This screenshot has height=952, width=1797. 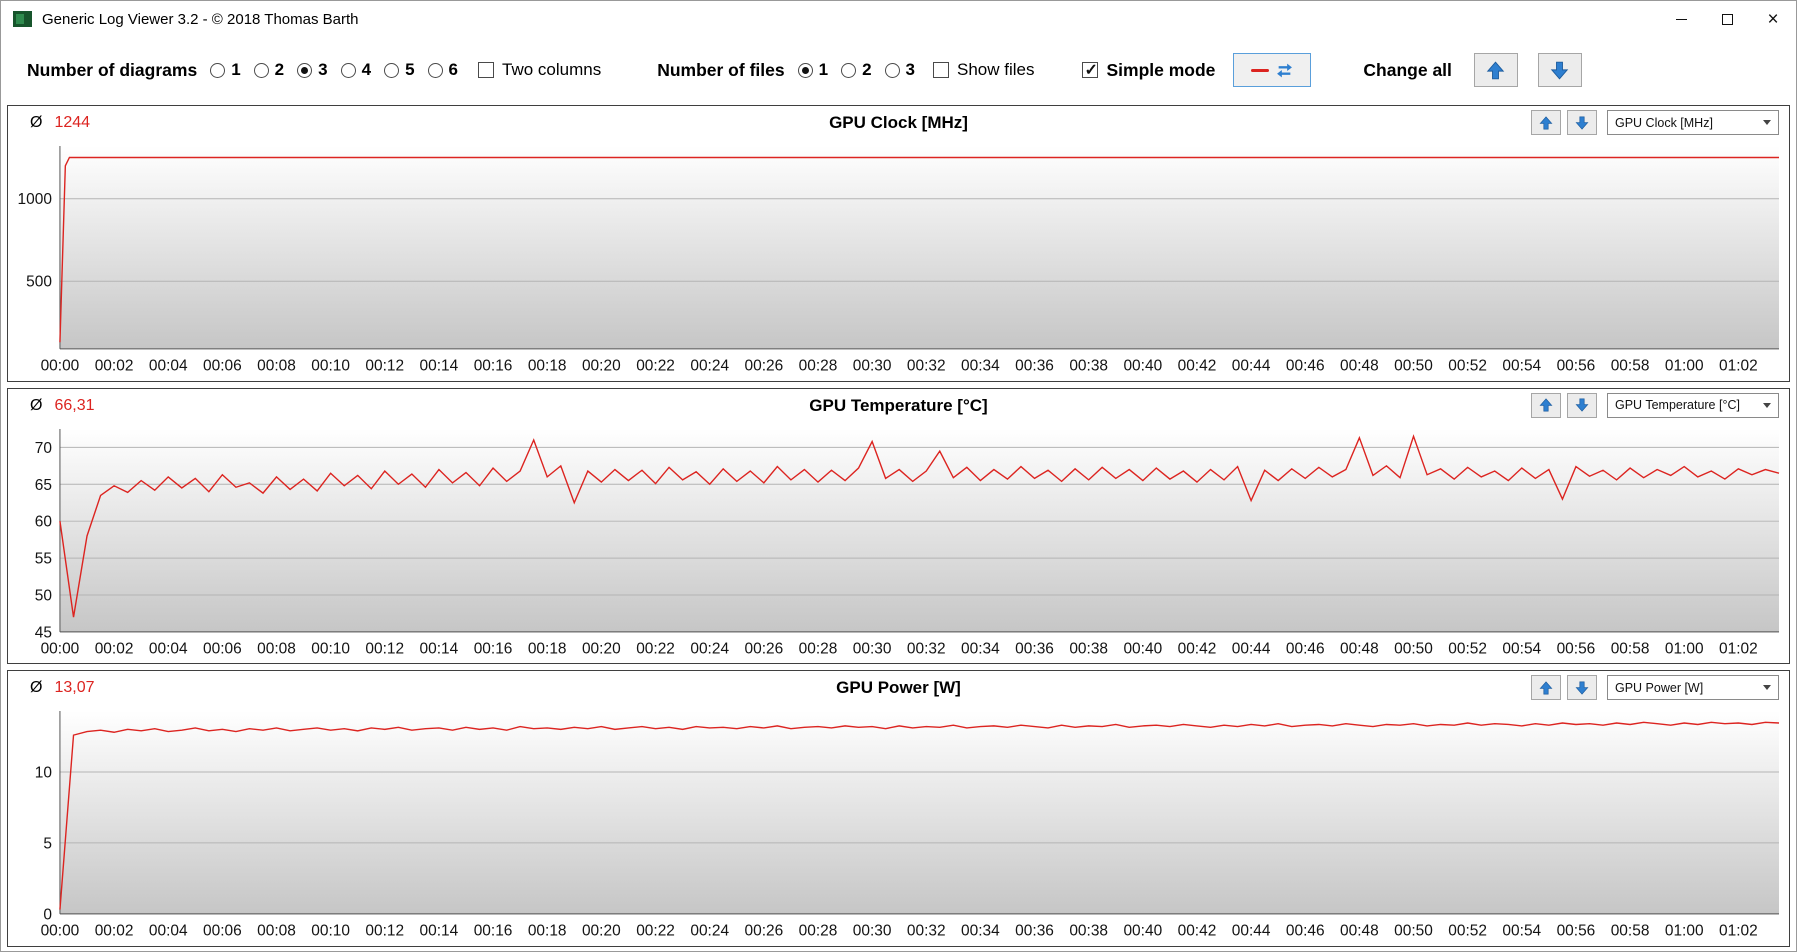 What do you see at coordinates (36, 688) in the screenshot?
I see `average-symbol: Ø` at bounding box center [36, 688].